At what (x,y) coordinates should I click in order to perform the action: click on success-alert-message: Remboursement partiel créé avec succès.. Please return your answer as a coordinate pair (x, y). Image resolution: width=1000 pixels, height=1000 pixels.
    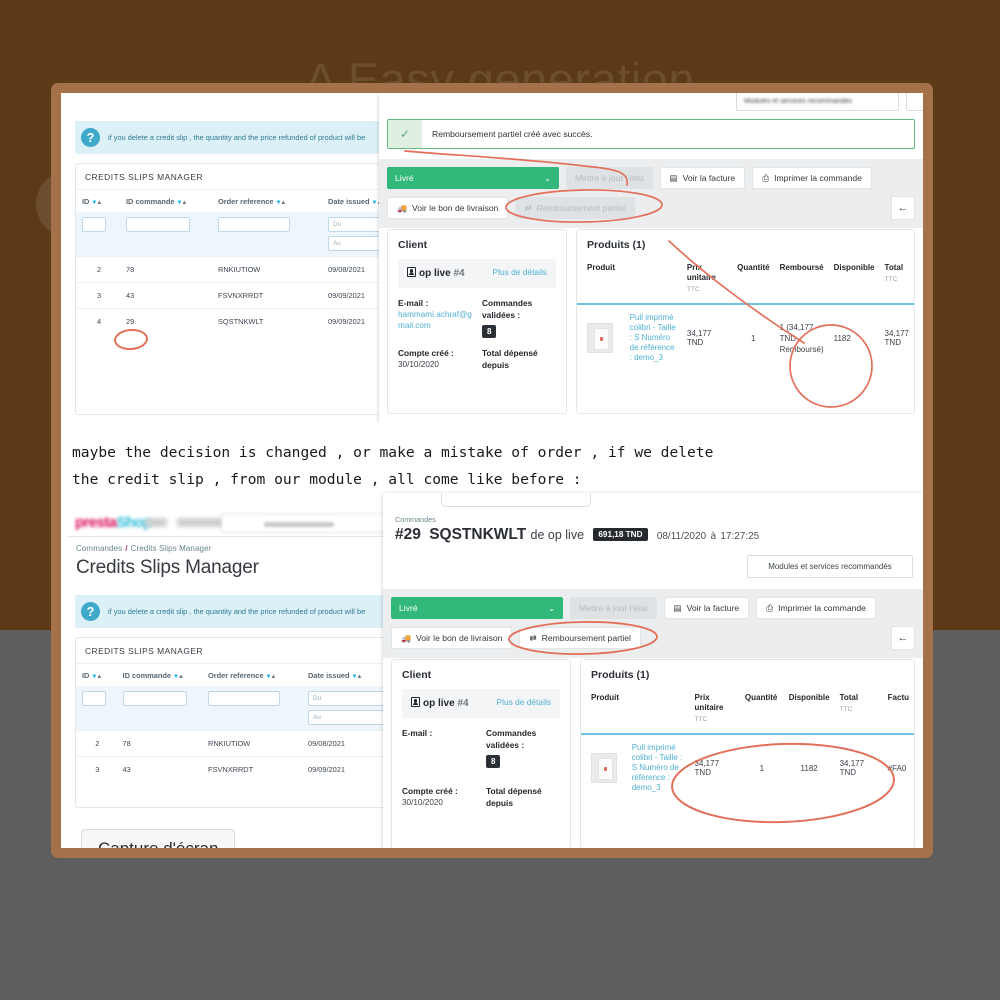
    Looking at the image, I should click on (512, 134).